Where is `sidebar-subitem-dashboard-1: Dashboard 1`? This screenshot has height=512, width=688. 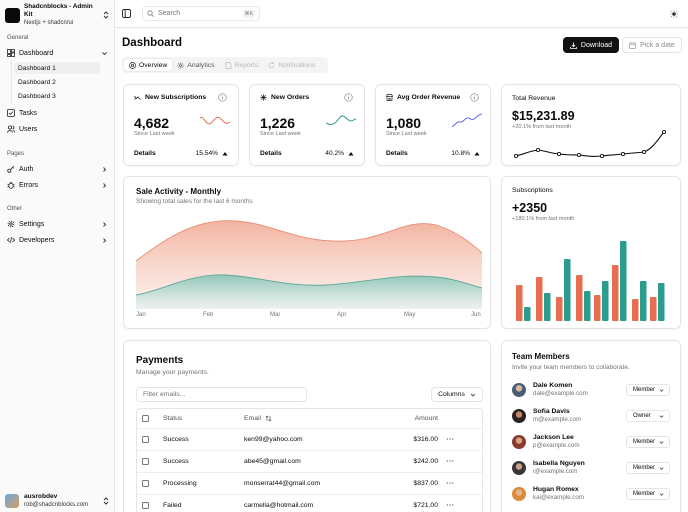
sidebar-subitem-dashboard-1: Dashboard 1 is located at coordinates (57, 68).